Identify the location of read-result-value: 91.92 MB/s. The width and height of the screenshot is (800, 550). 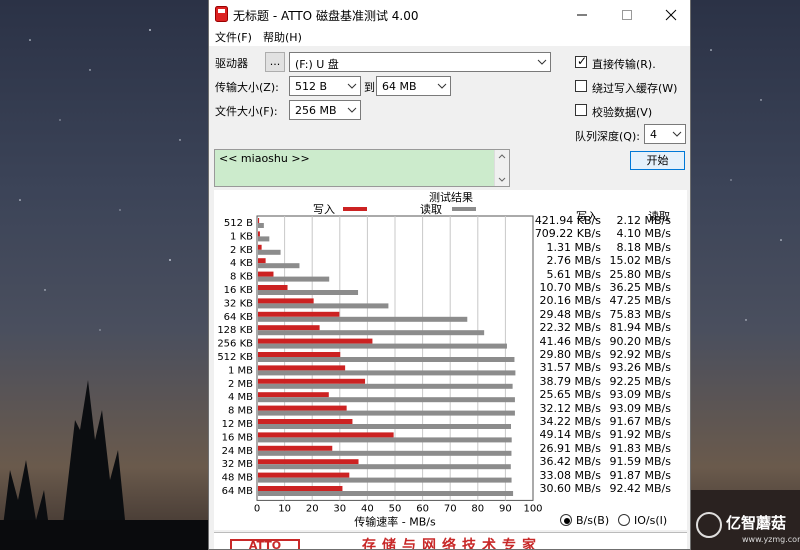
(640, 435).